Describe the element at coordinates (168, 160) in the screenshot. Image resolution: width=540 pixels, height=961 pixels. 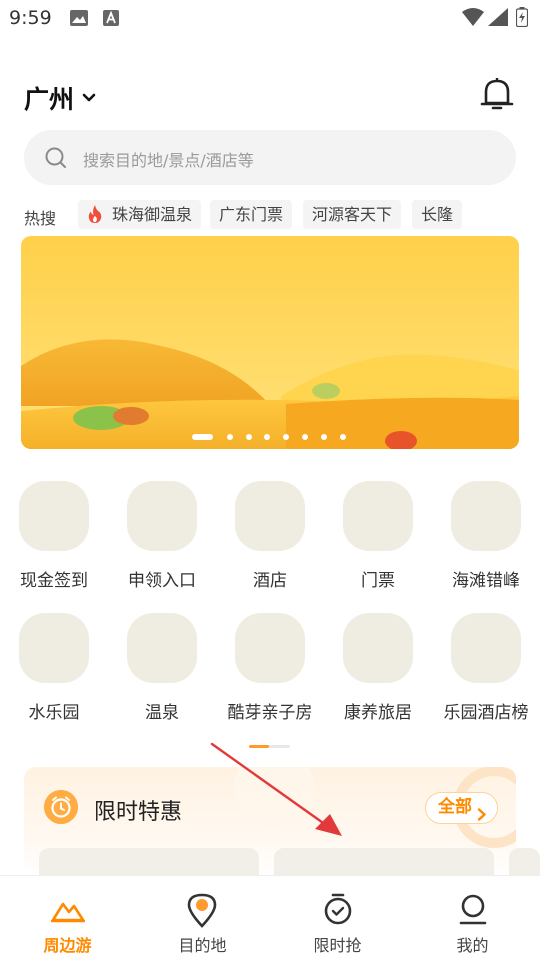
I see `search-placeholder: 搜索目的地/景点/酒店等` at that location.